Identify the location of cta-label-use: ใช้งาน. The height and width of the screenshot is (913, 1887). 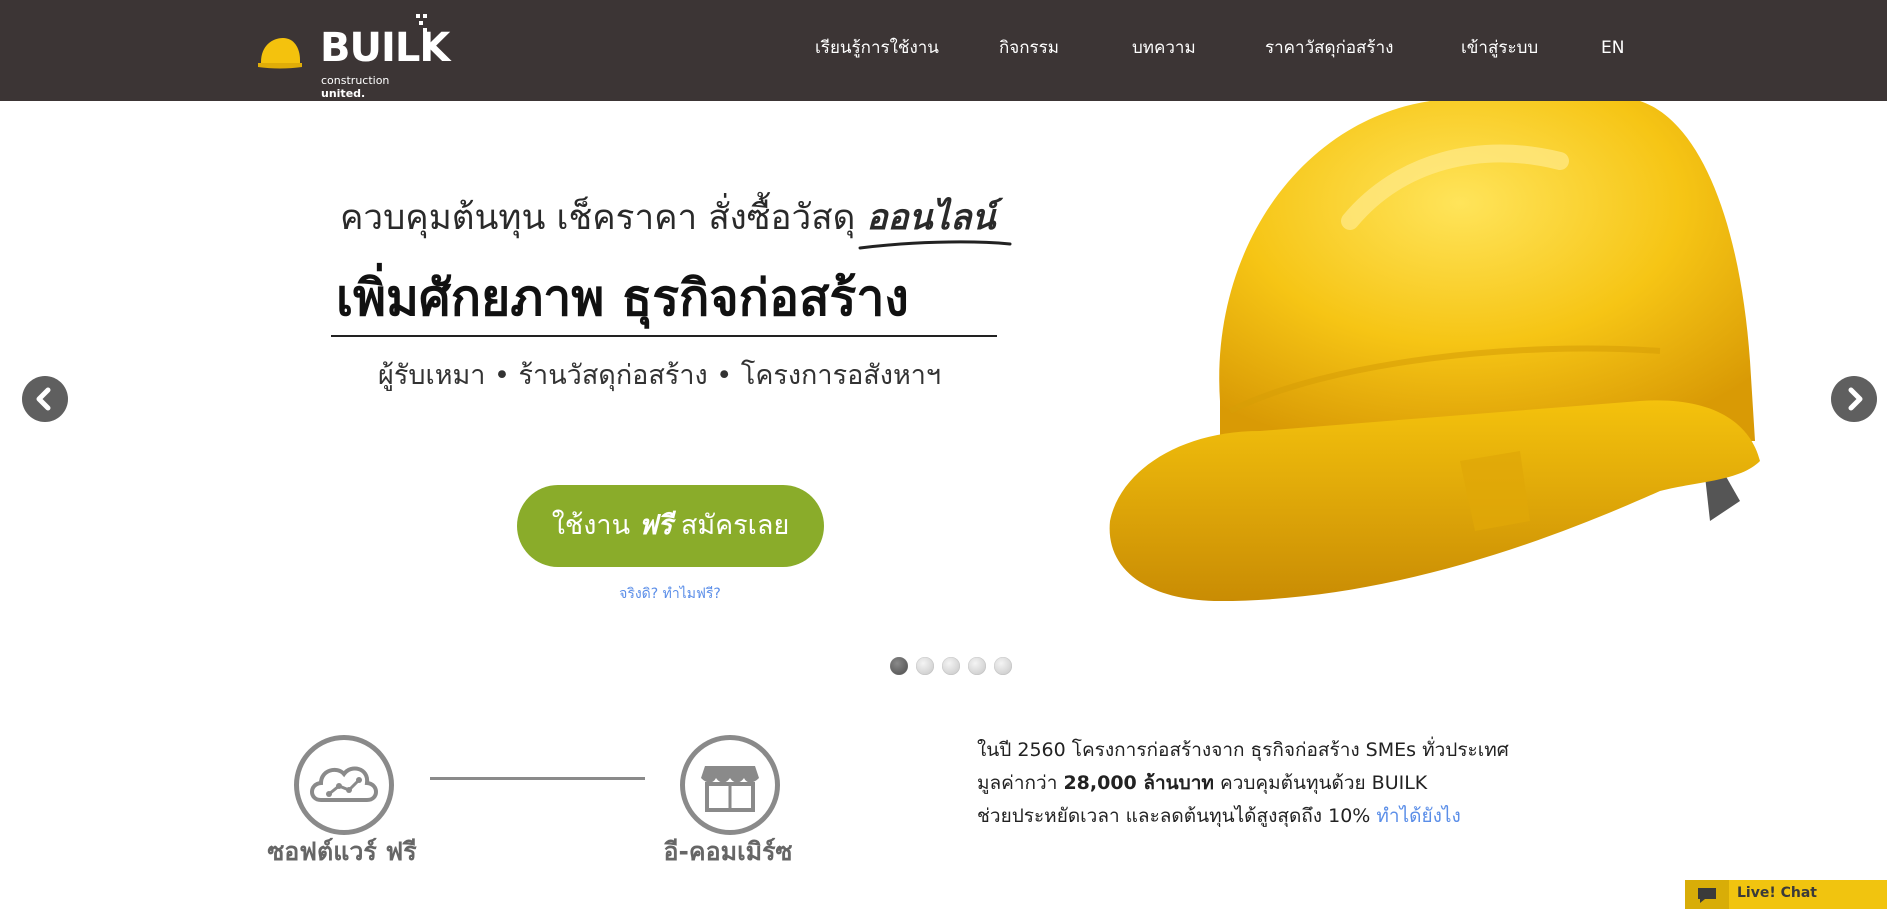
(591, 525).